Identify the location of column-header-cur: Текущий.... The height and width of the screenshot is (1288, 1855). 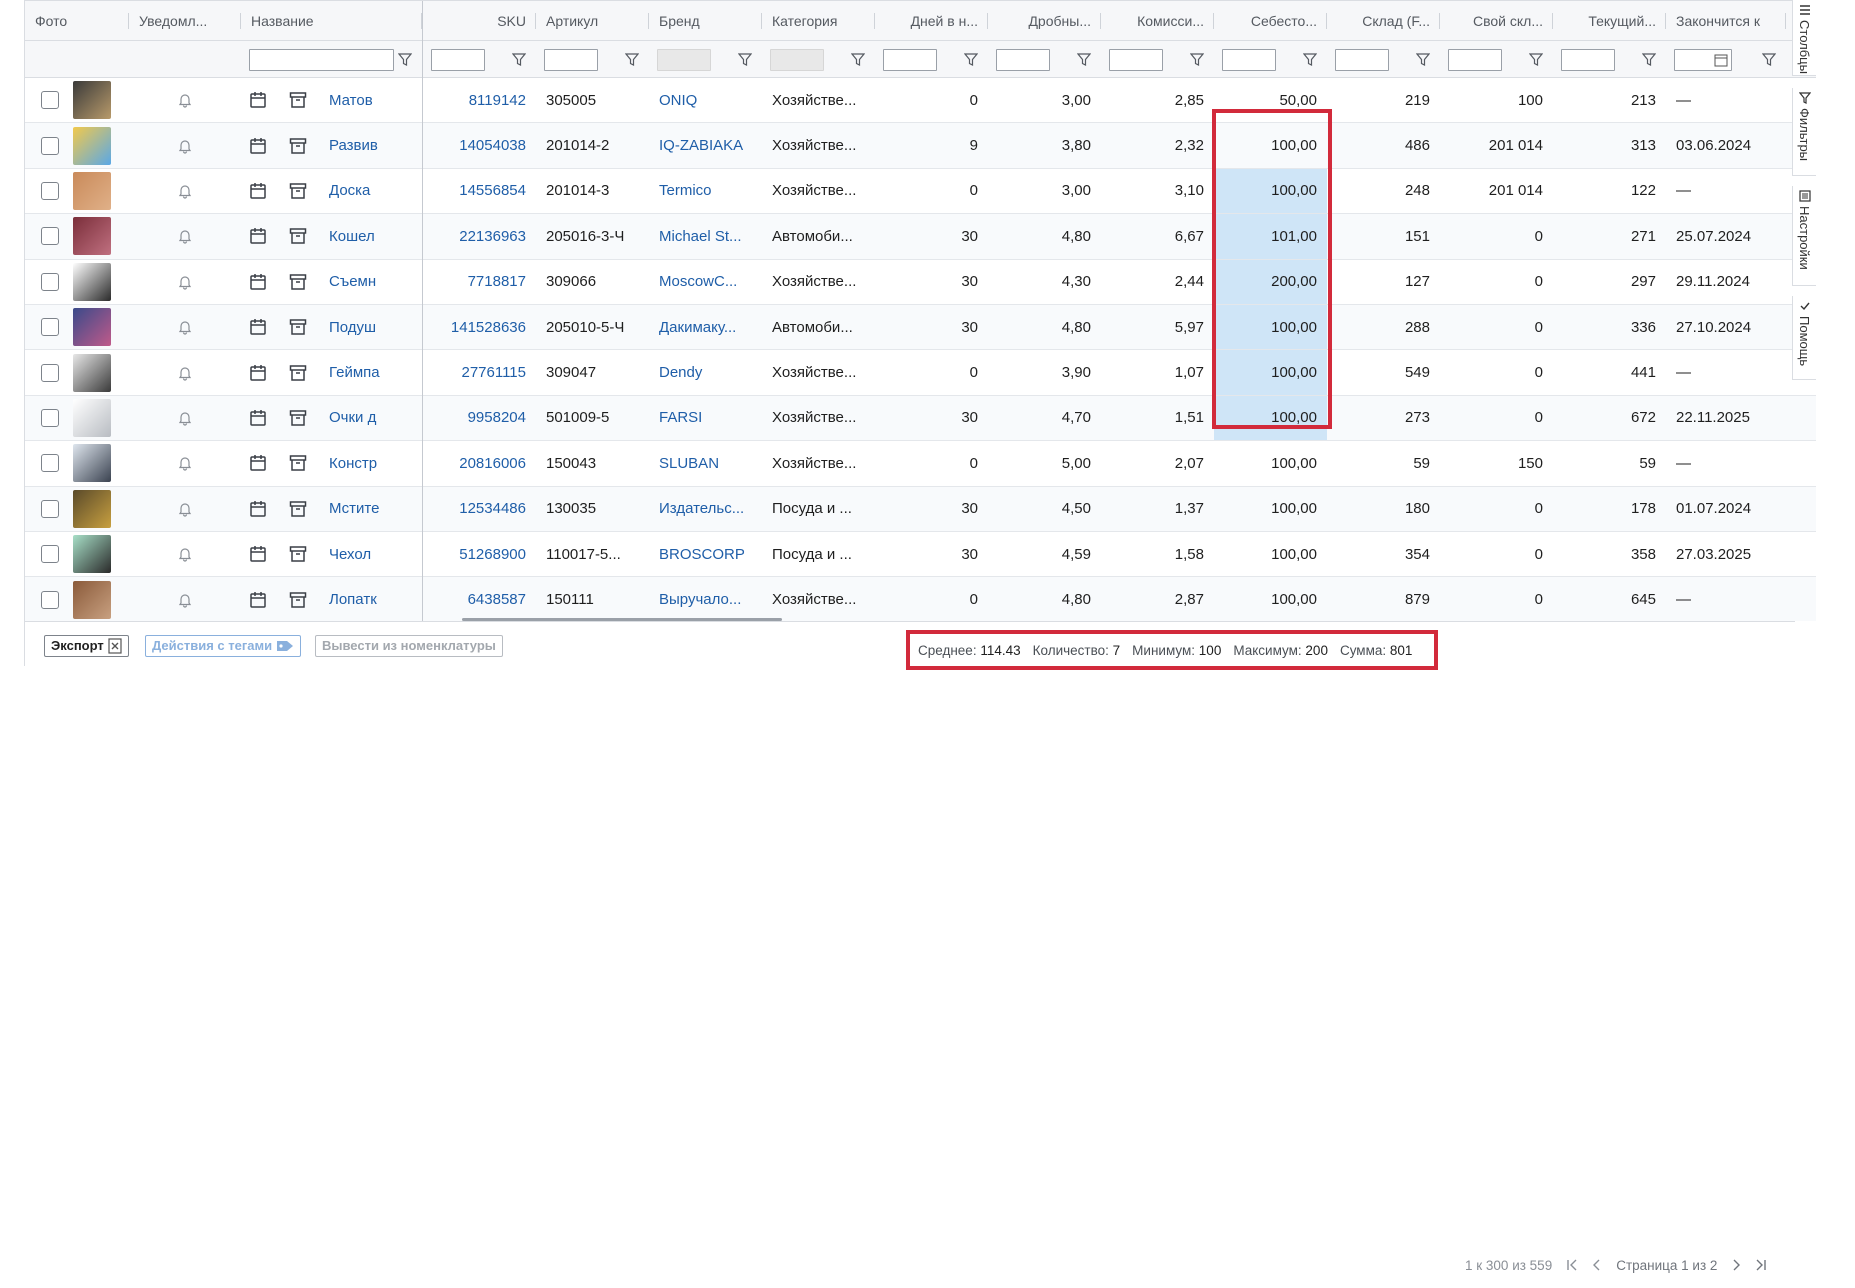
(1609, 21).